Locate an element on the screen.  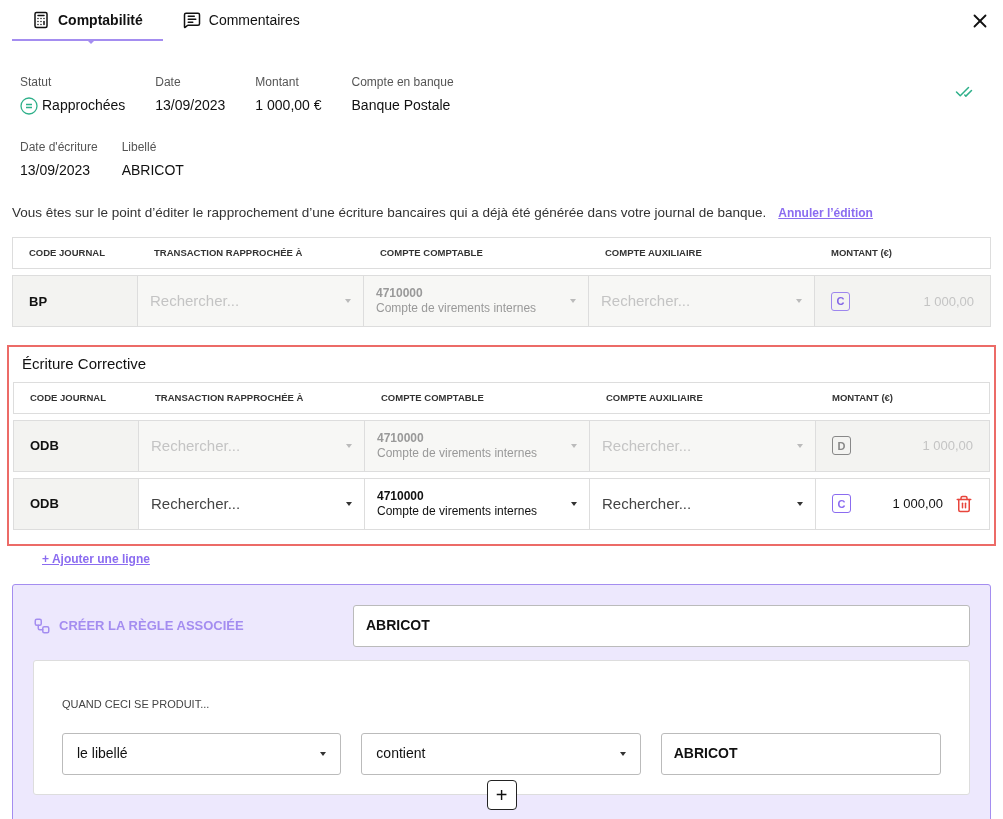
section-title: Écriture Corrective is located at coordinates (84, 364).